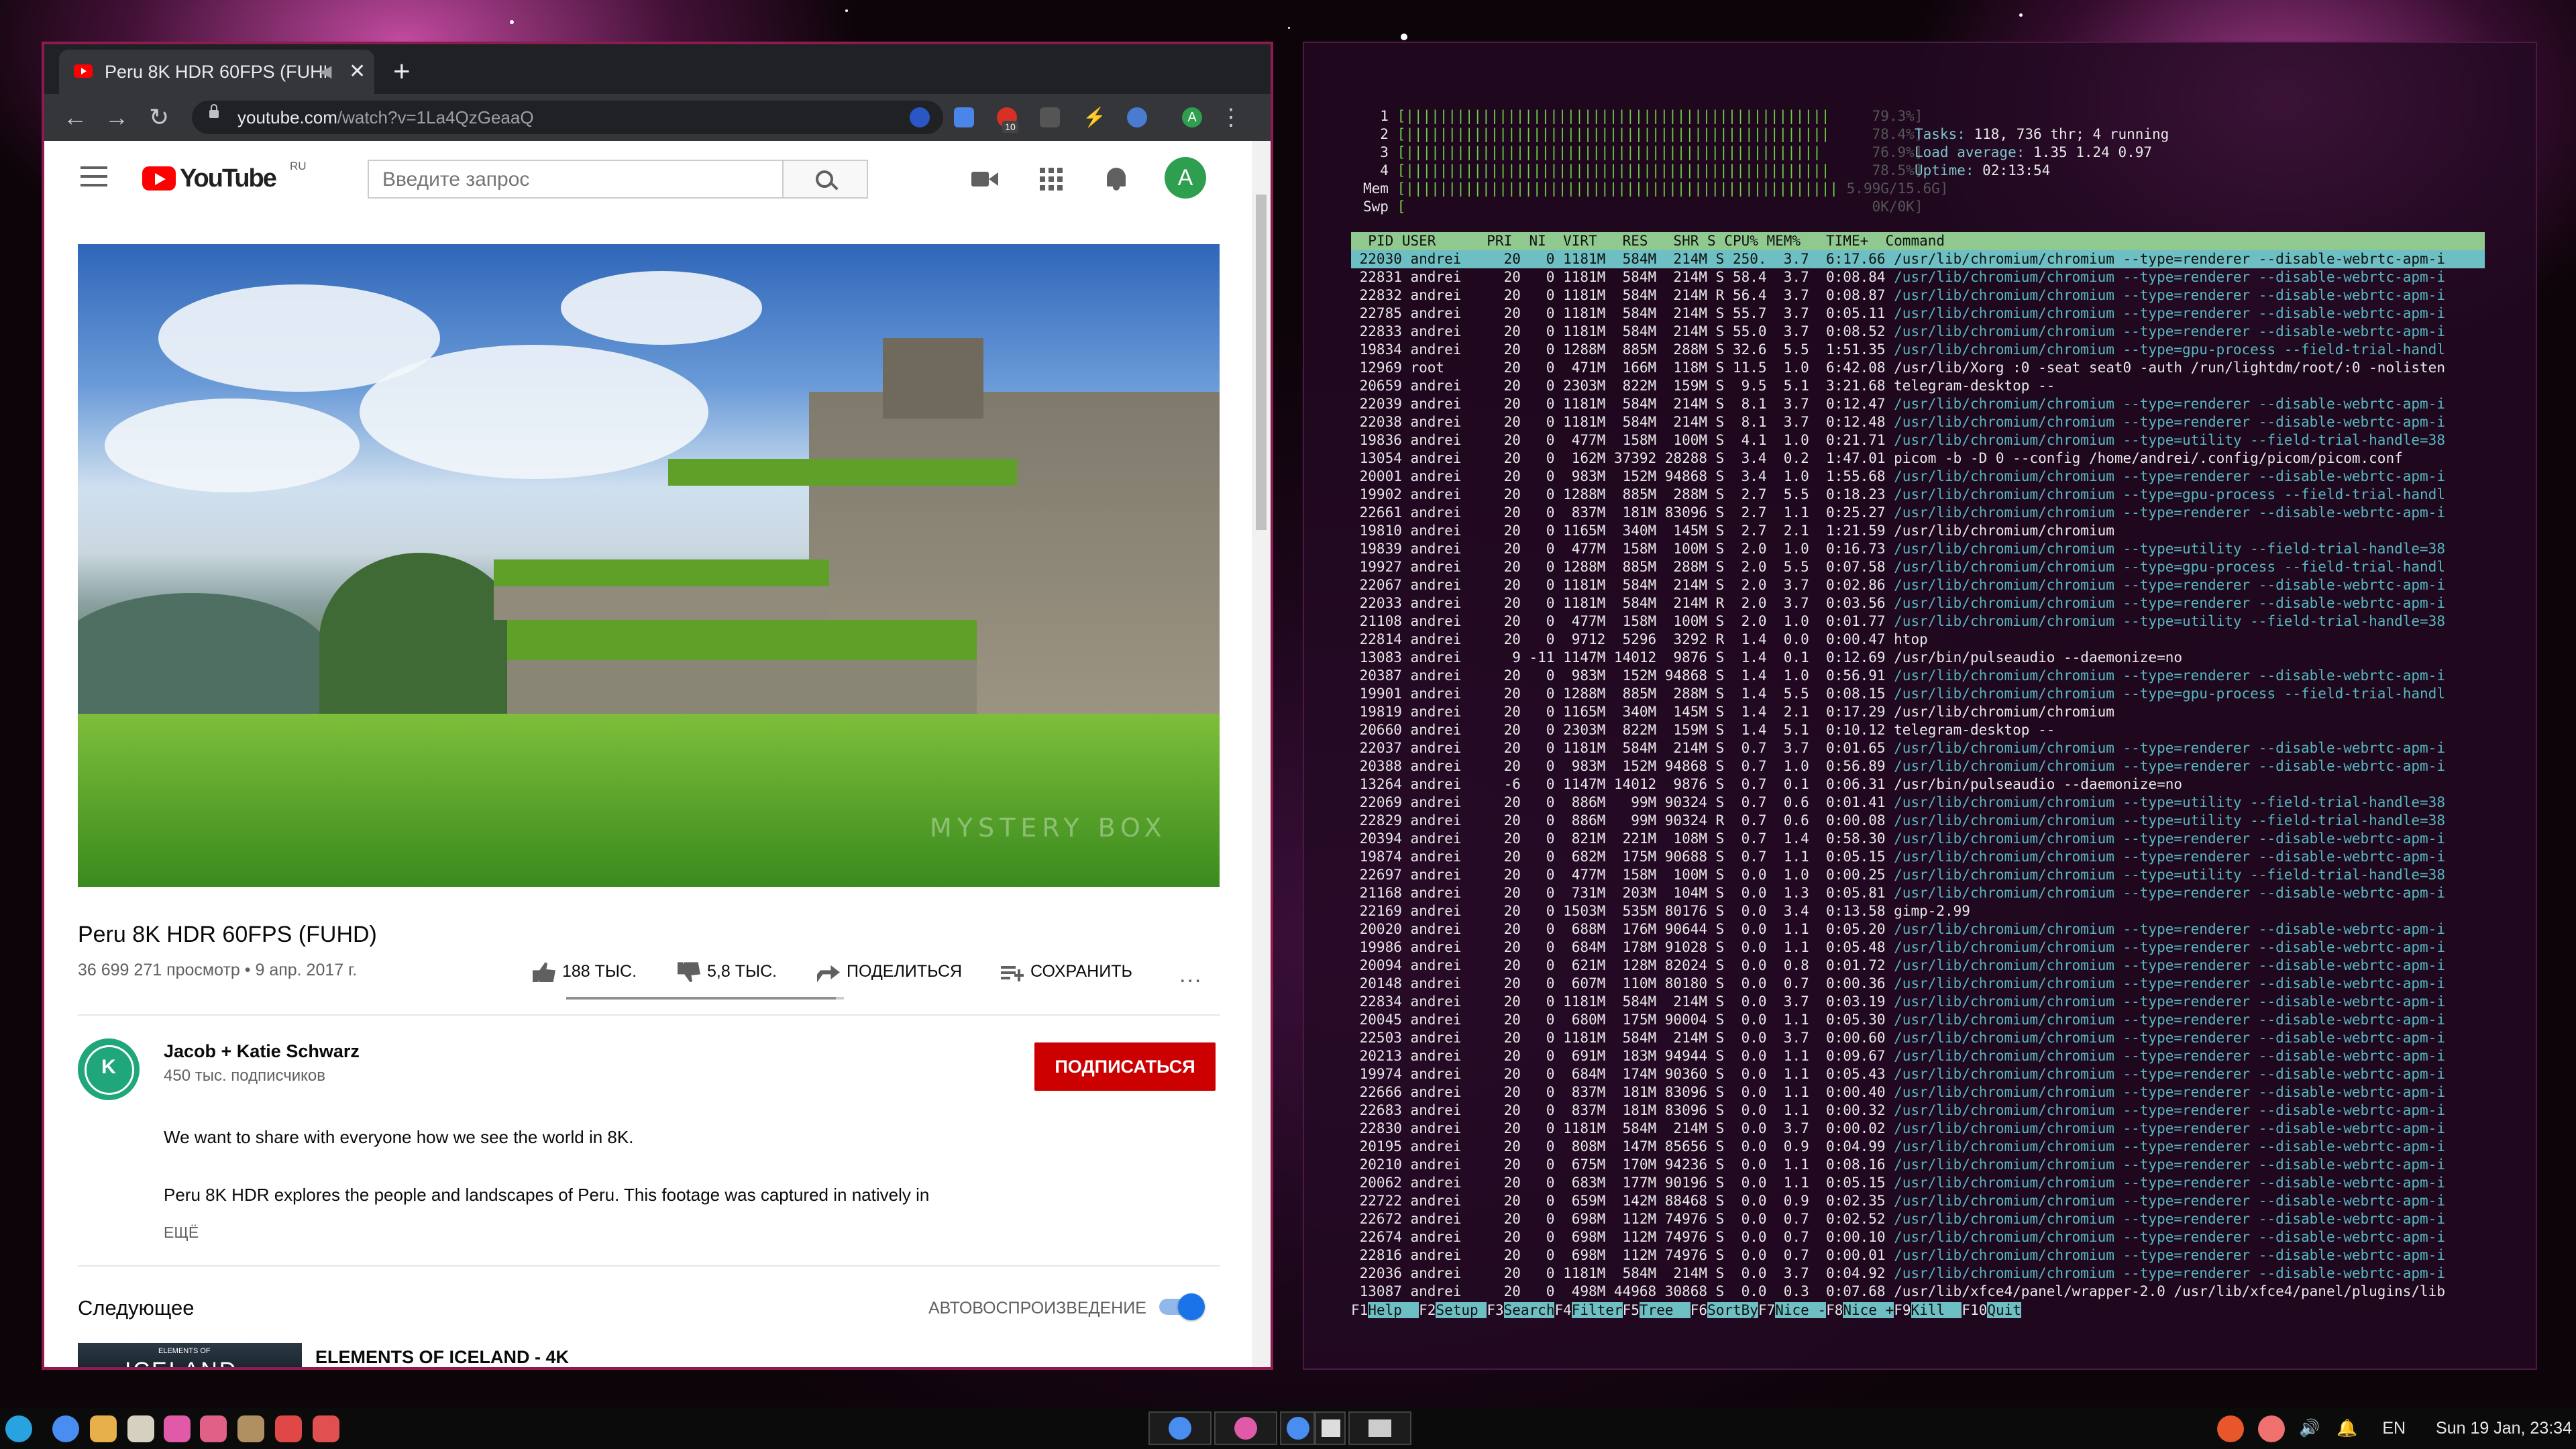  What do you see at coordinates (65, 1428) in the screenshot?
I see `chromium-icon` at bounding box center [65, 1428].